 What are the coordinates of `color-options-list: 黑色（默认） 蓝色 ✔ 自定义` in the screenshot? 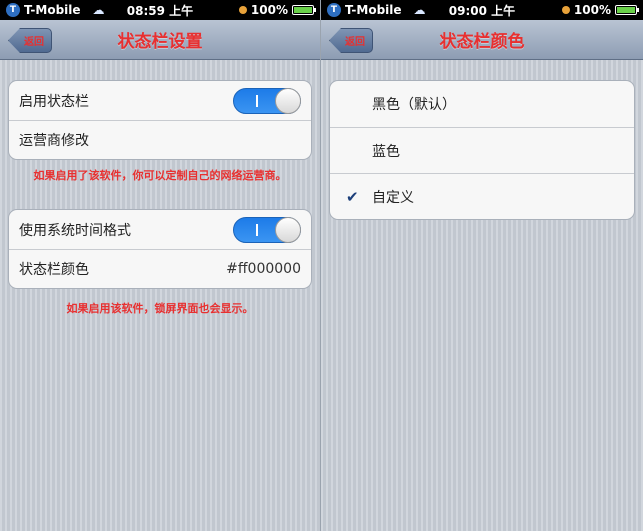 It's located at (482, 150).